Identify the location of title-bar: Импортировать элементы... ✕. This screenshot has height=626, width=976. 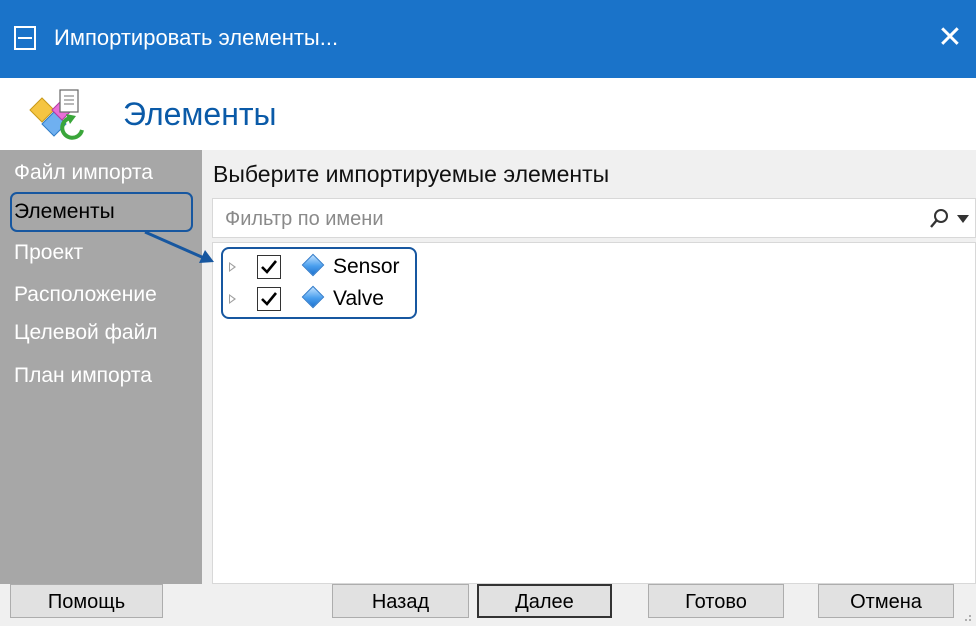
(488, 39).